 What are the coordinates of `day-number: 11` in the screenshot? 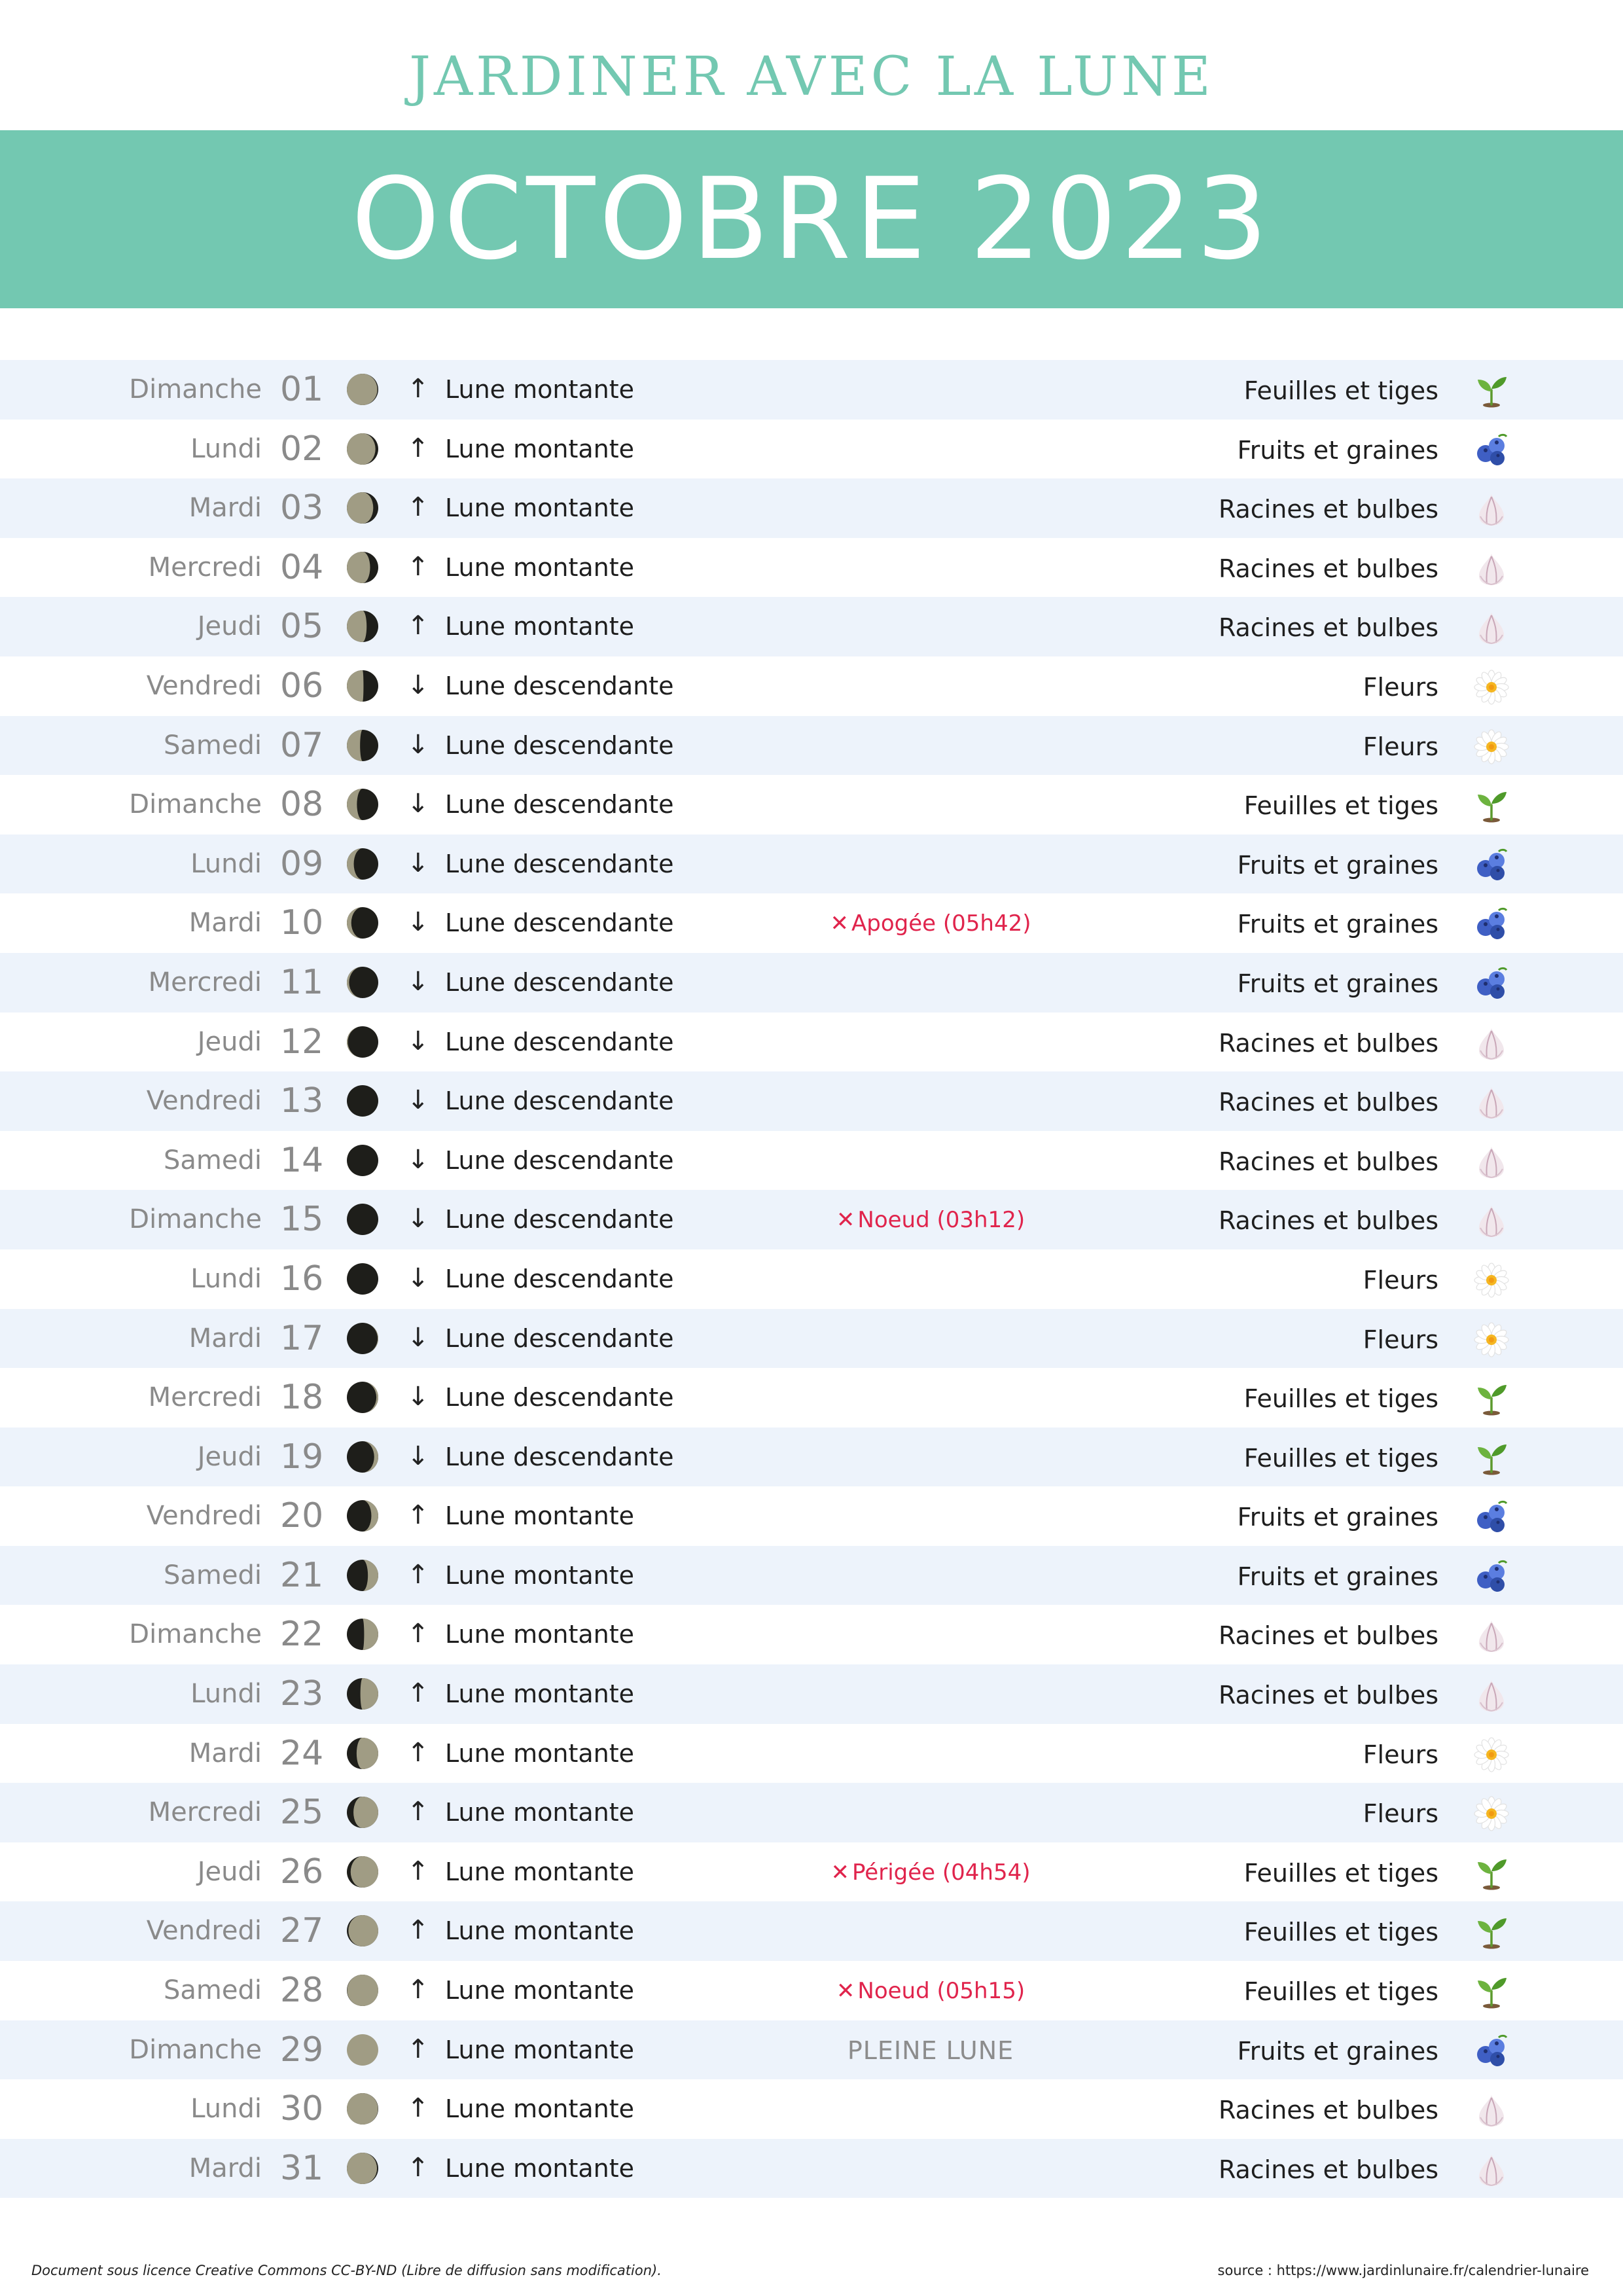 It's located at (302, 982).